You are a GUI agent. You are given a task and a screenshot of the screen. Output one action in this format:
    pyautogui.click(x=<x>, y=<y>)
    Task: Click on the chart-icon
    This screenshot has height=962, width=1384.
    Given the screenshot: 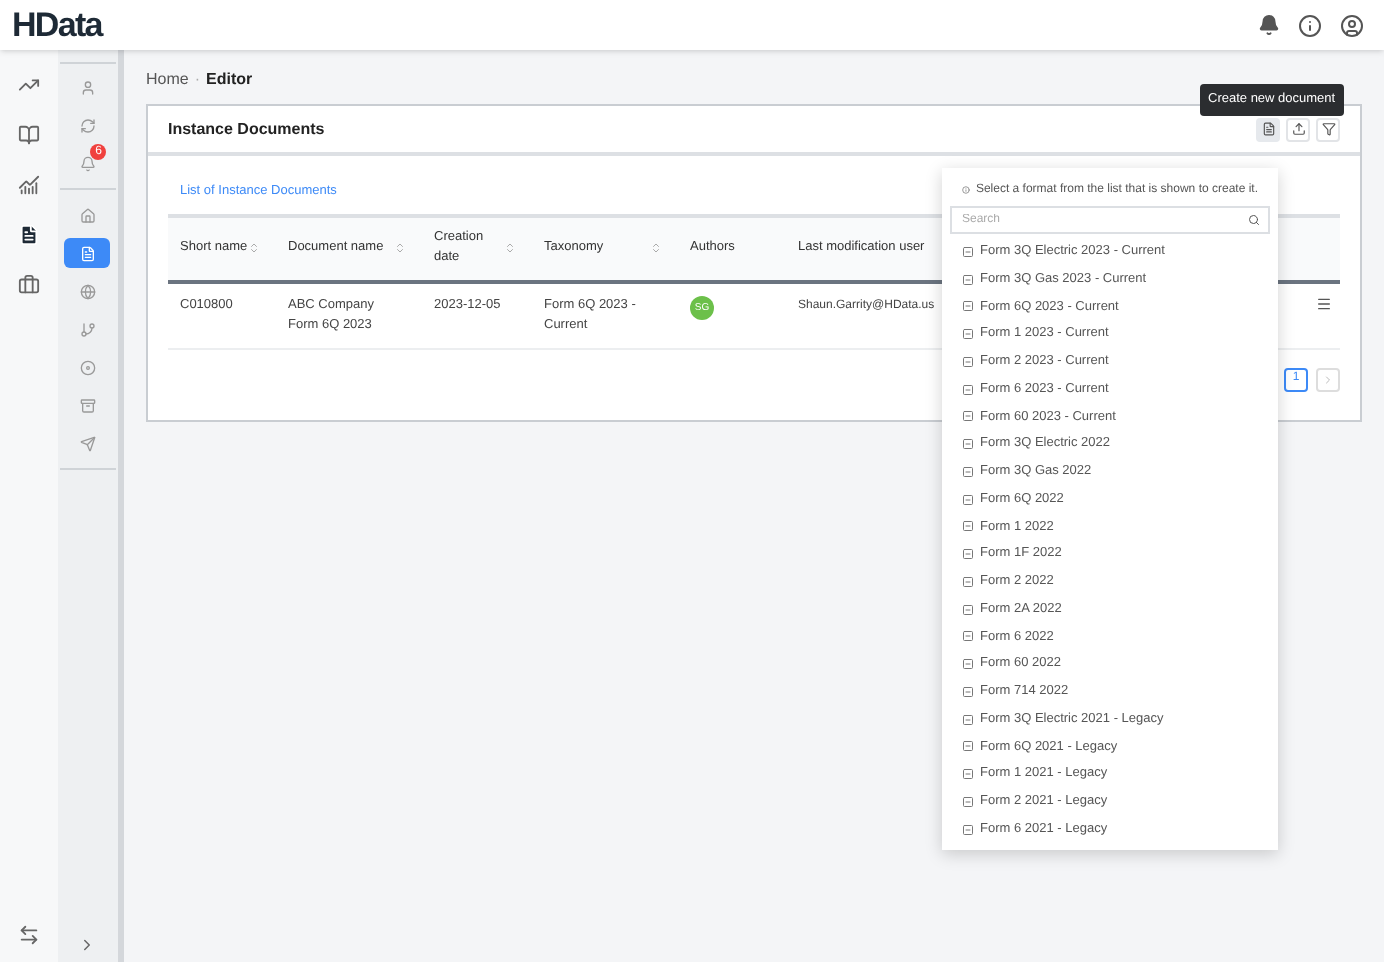 What is the action you would take?
    pyautogui.click(x=28, y=185)
    